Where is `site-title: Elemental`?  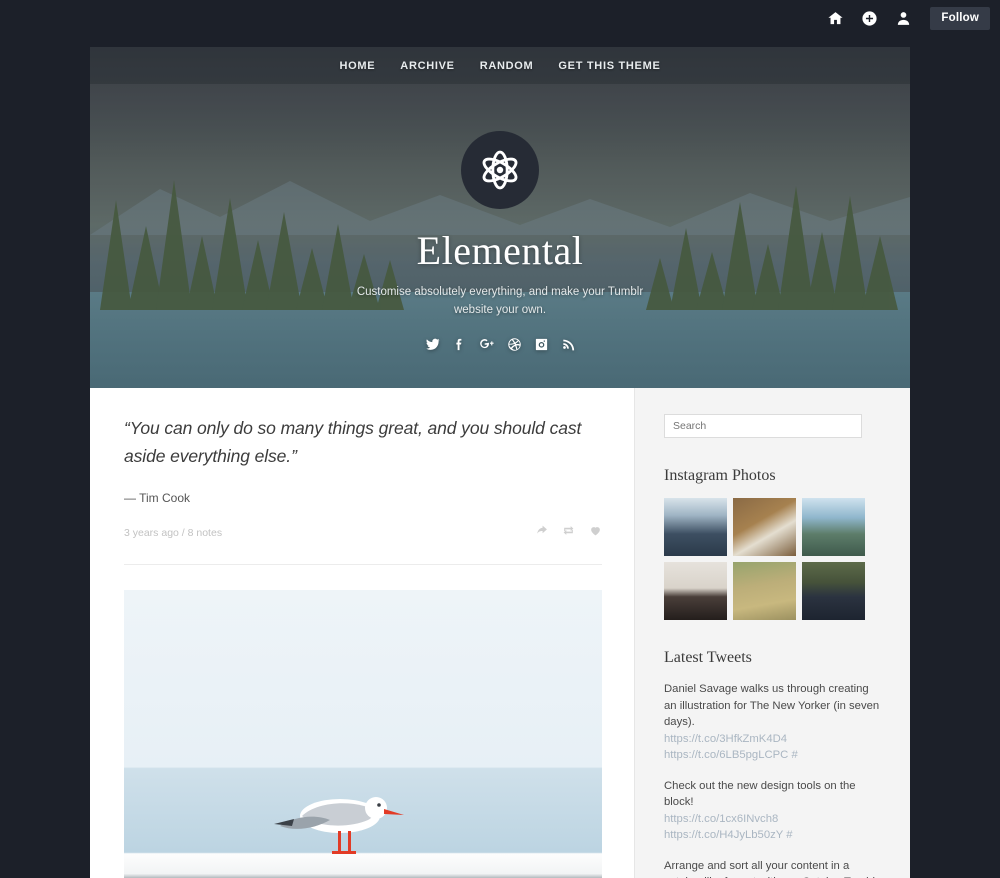
site-title: Elemental is located at coordinates (500, 250).